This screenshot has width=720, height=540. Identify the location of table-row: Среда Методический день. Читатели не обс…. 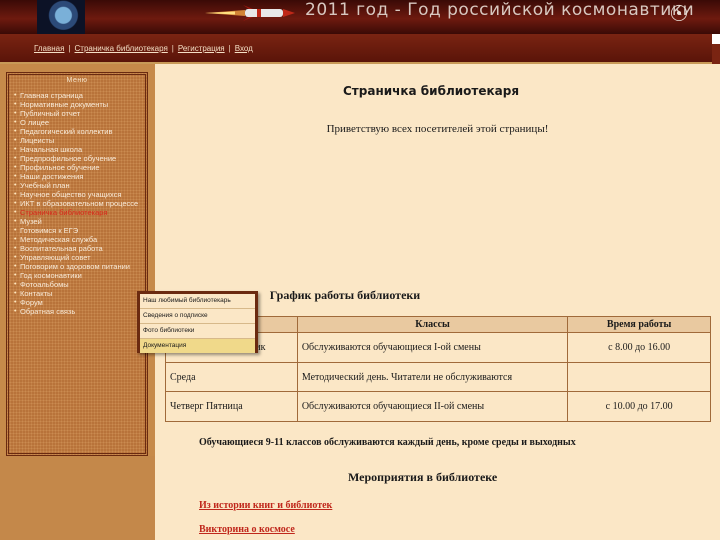
(438, 377).